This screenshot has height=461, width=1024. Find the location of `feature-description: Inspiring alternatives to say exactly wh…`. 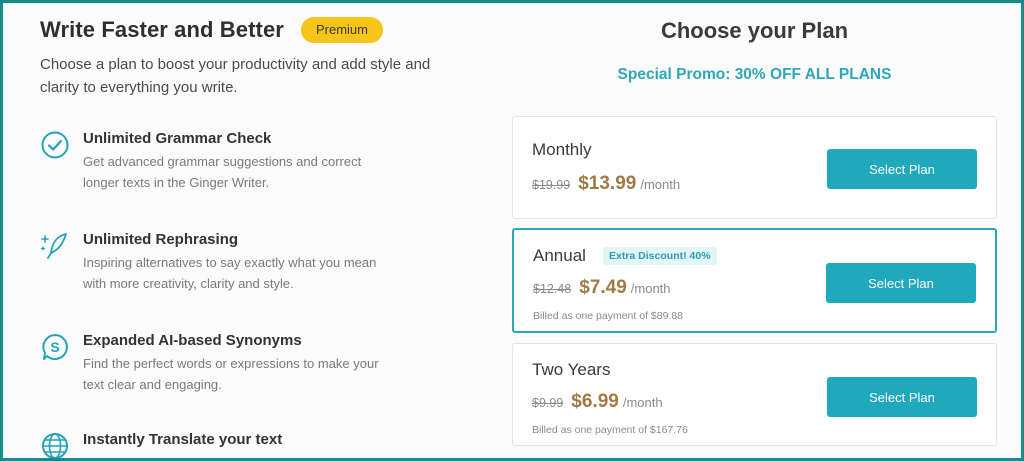

feature-description: Inspiring alternatives to say exactly wh… is located at coordinates (230, 273).